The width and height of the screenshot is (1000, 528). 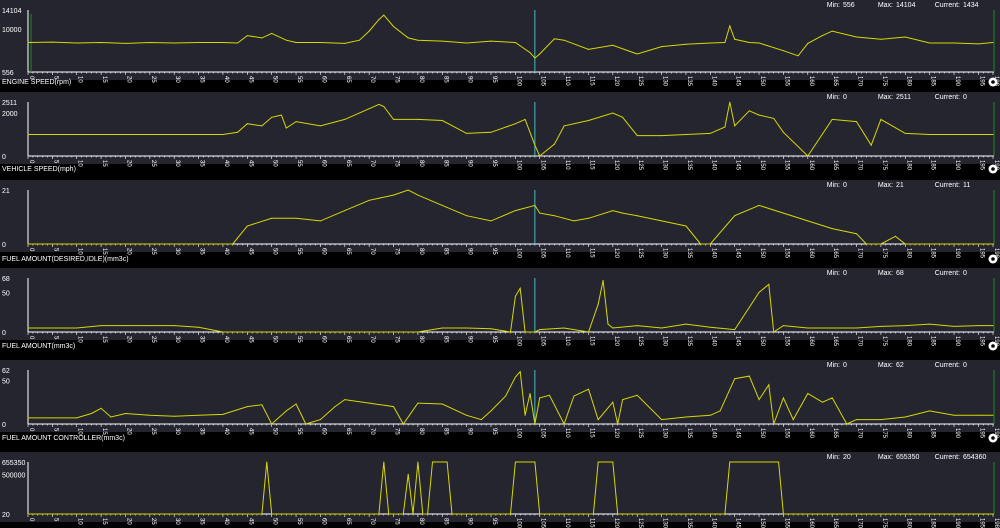 I want to click on x-tick-label: 30, so click(x=177, y=163).